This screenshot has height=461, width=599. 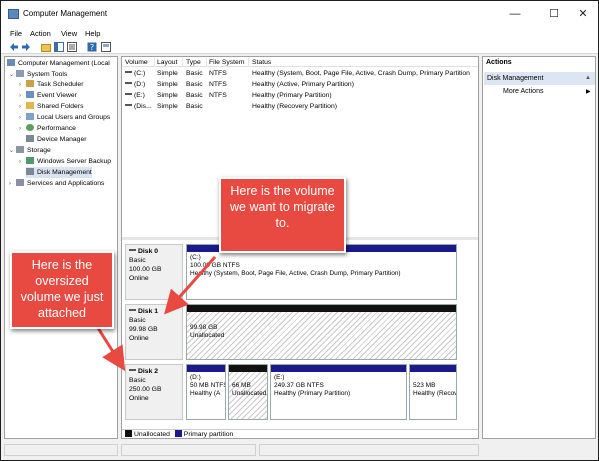 I want to click on window-title: Computer Management, so click(x=65, y=13).